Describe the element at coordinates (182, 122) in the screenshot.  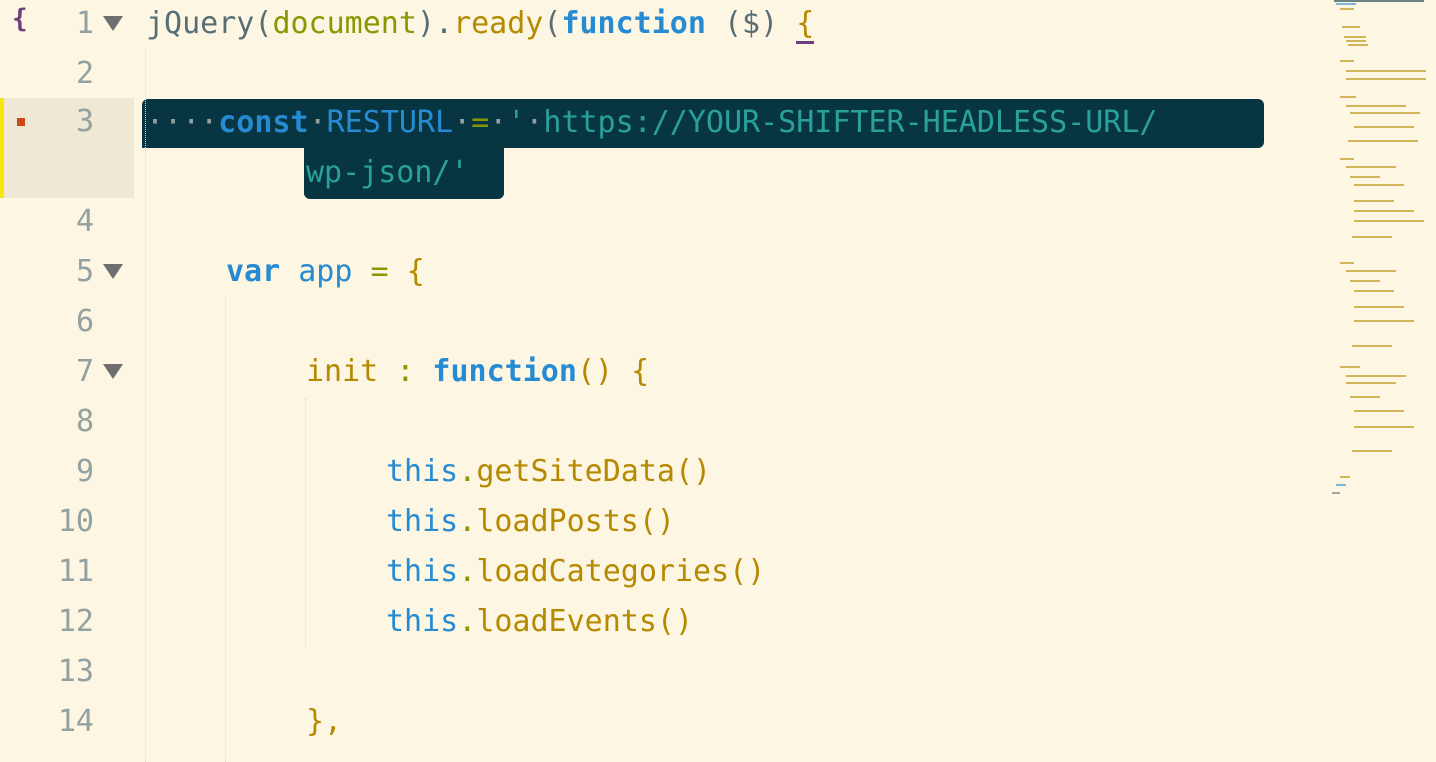
I see `code-token: ····` at that location.